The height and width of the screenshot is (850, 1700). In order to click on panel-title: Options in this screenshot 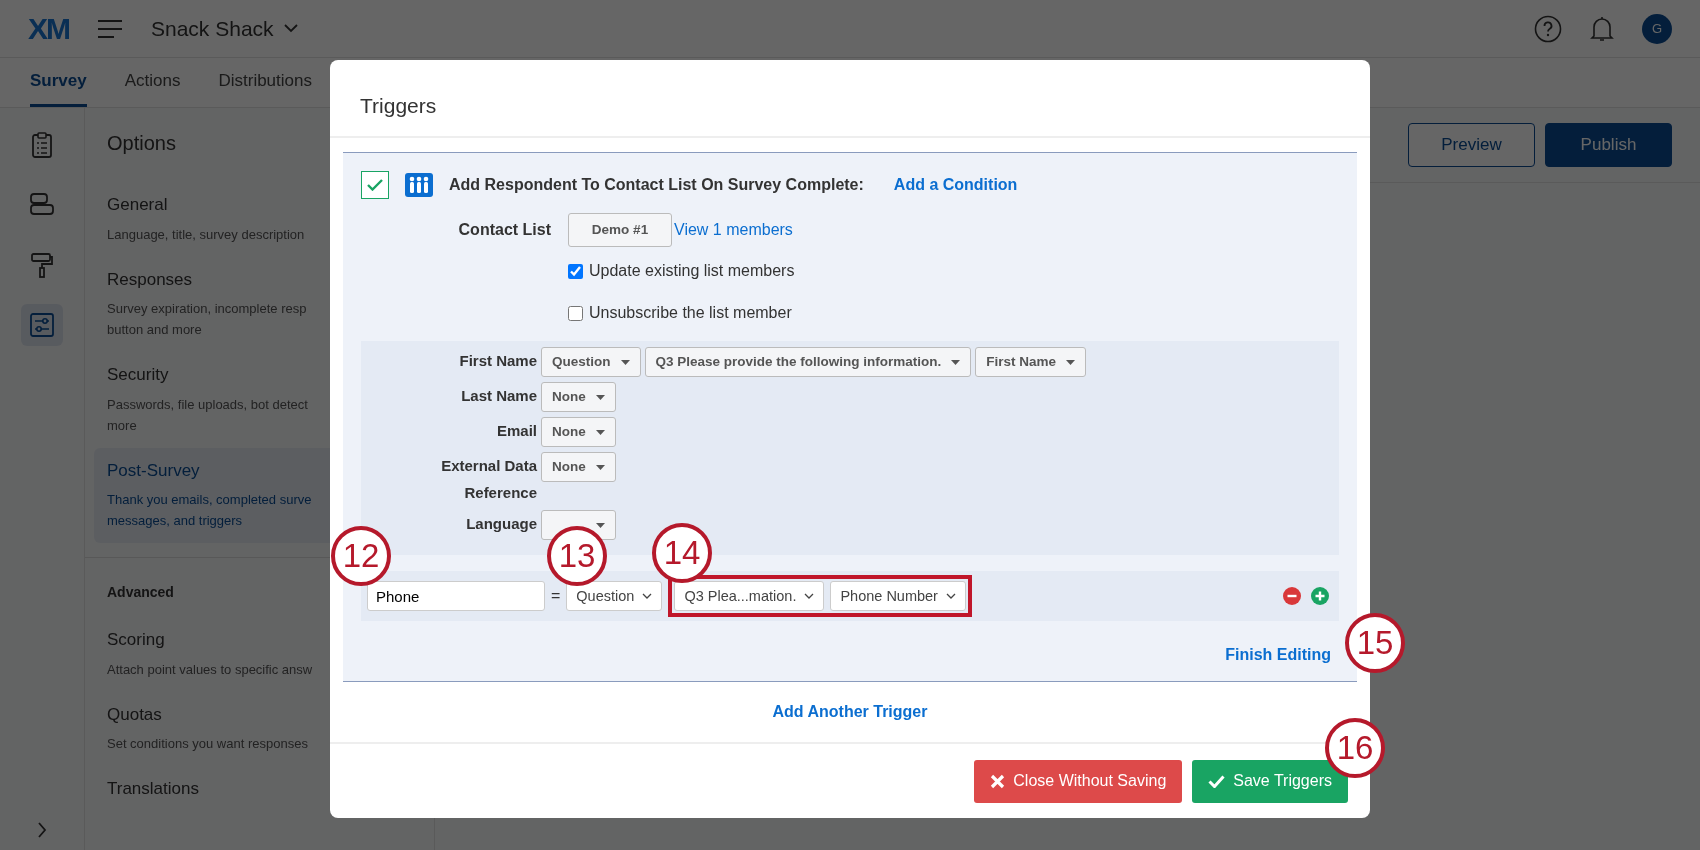, I will do `click(141, 143)`.